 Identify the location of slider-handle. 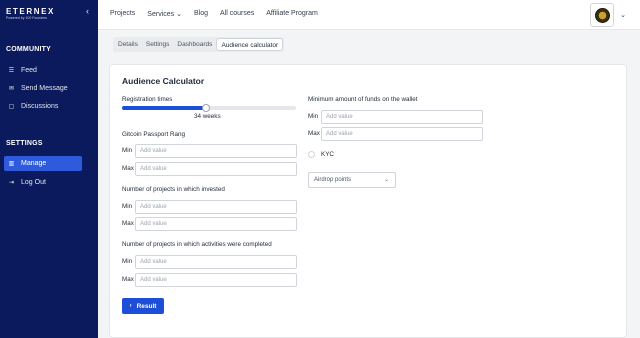
(205, 108).